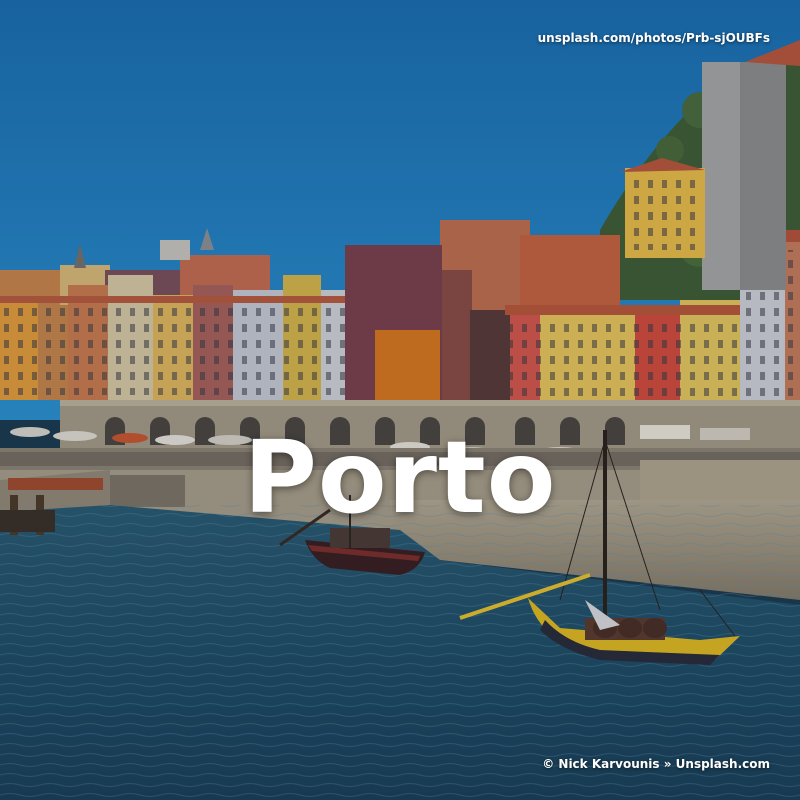 This screenshot has height=800, width=800. Describe the element at coordinates (656, 764) in the screenshot. I see `photo-credit: © Nick Karvounis » Unsplash.com` at that location.